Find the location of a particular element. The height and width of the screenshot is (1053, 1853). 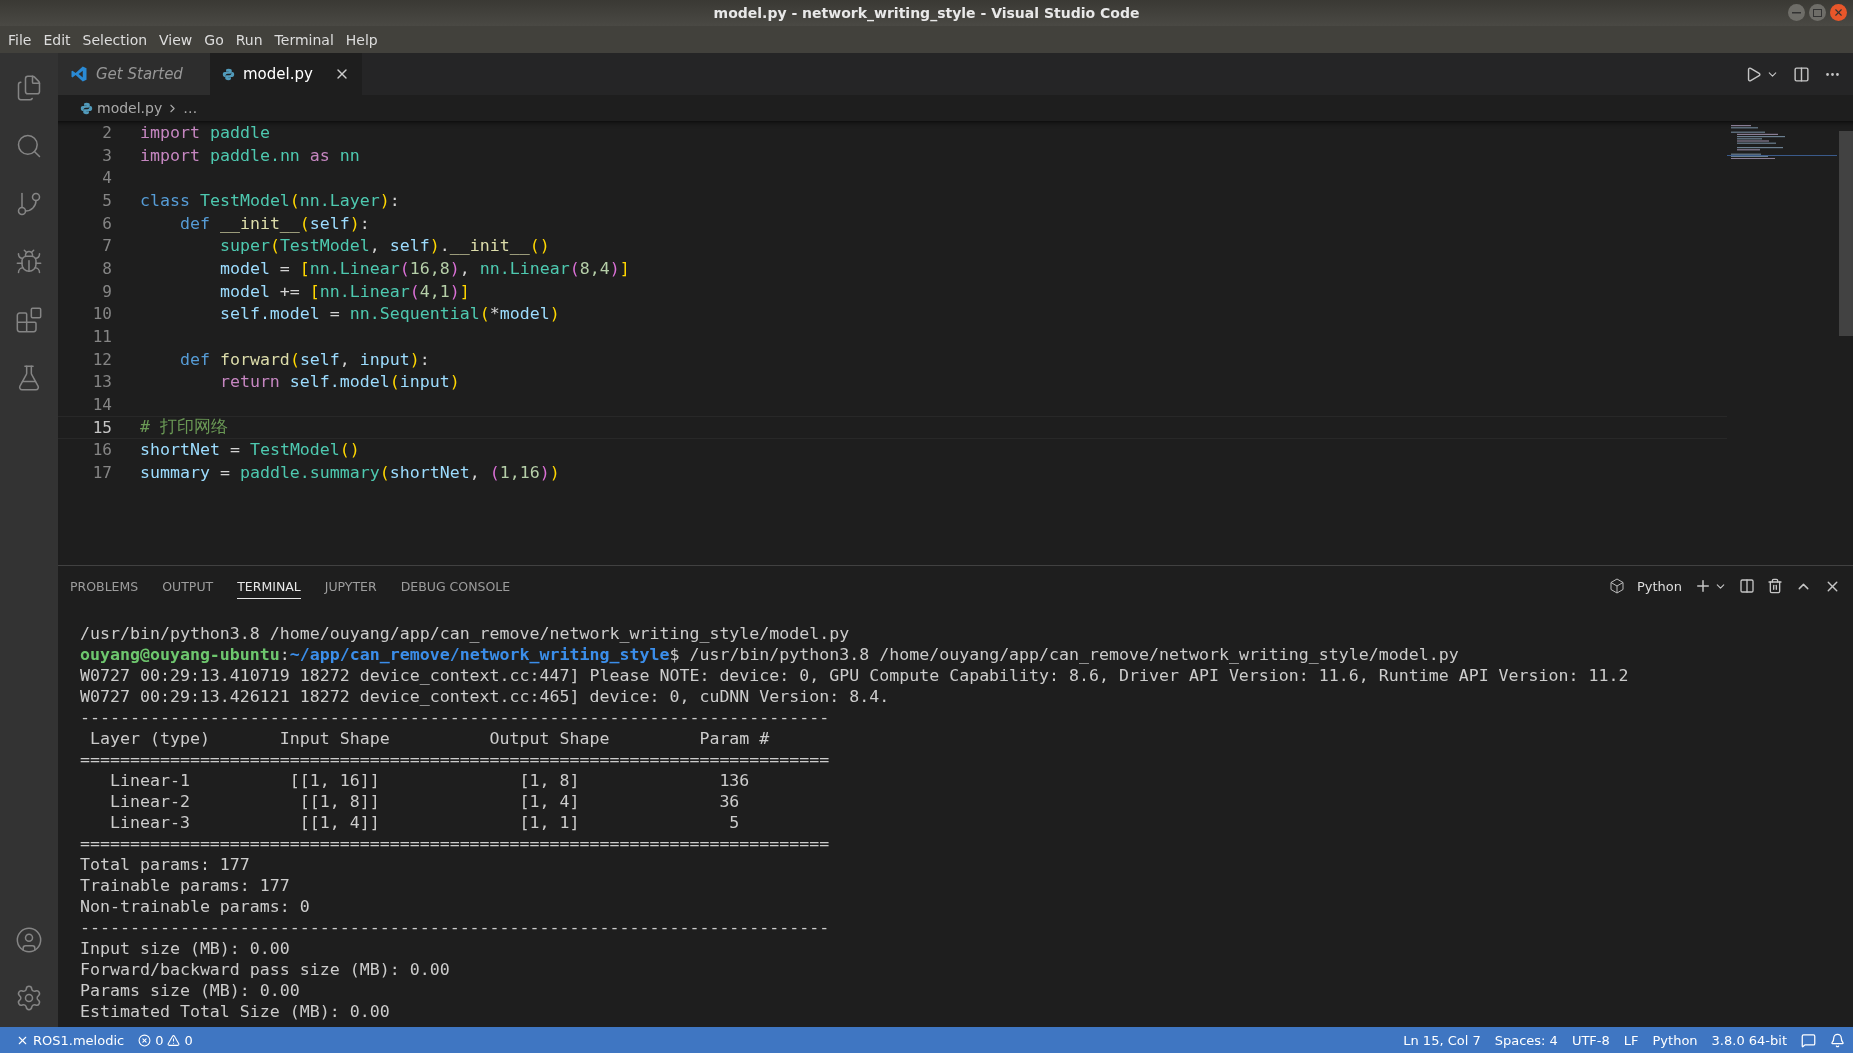

terminal-line: Forward/backward pass size (MB): 0.00 is located at coordinates (265, 969).